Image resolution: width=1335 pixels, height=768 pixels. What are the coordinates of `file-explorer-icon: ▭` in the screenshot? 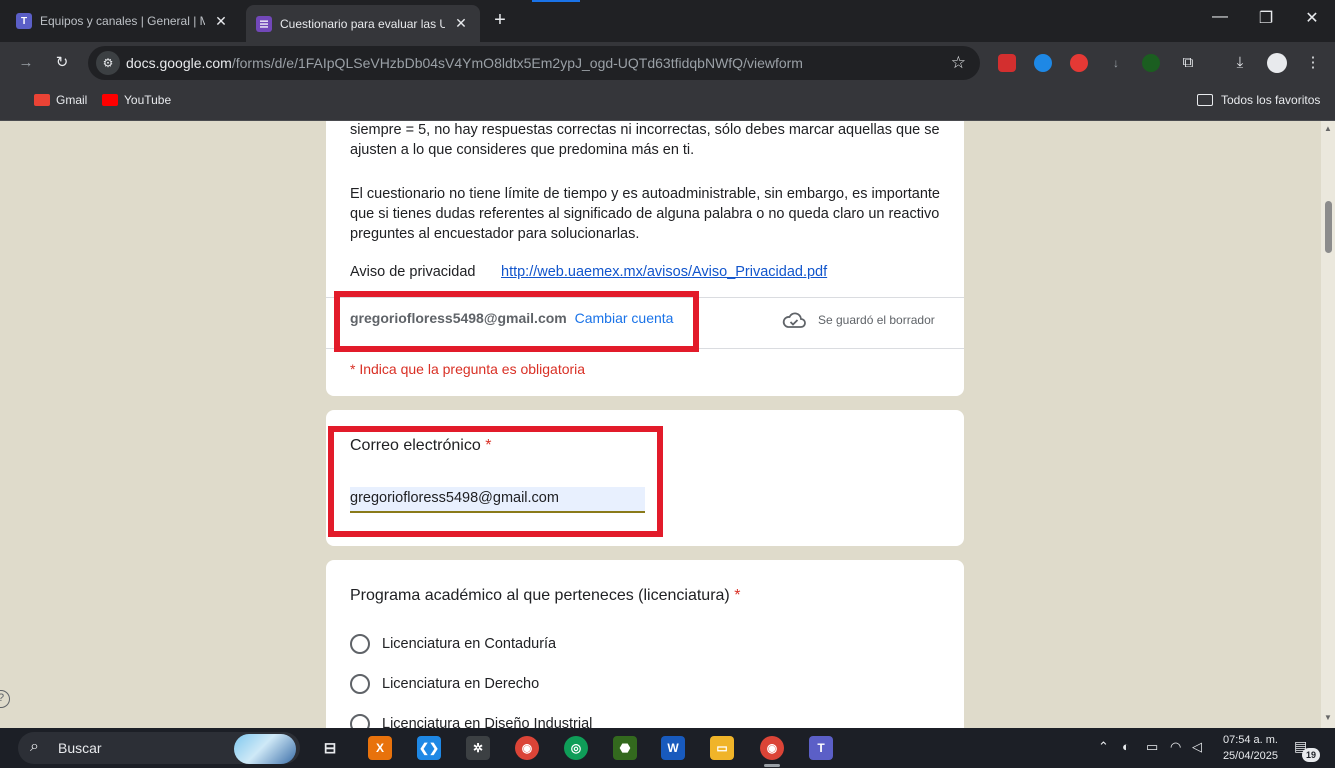 It's located at (722, 748).